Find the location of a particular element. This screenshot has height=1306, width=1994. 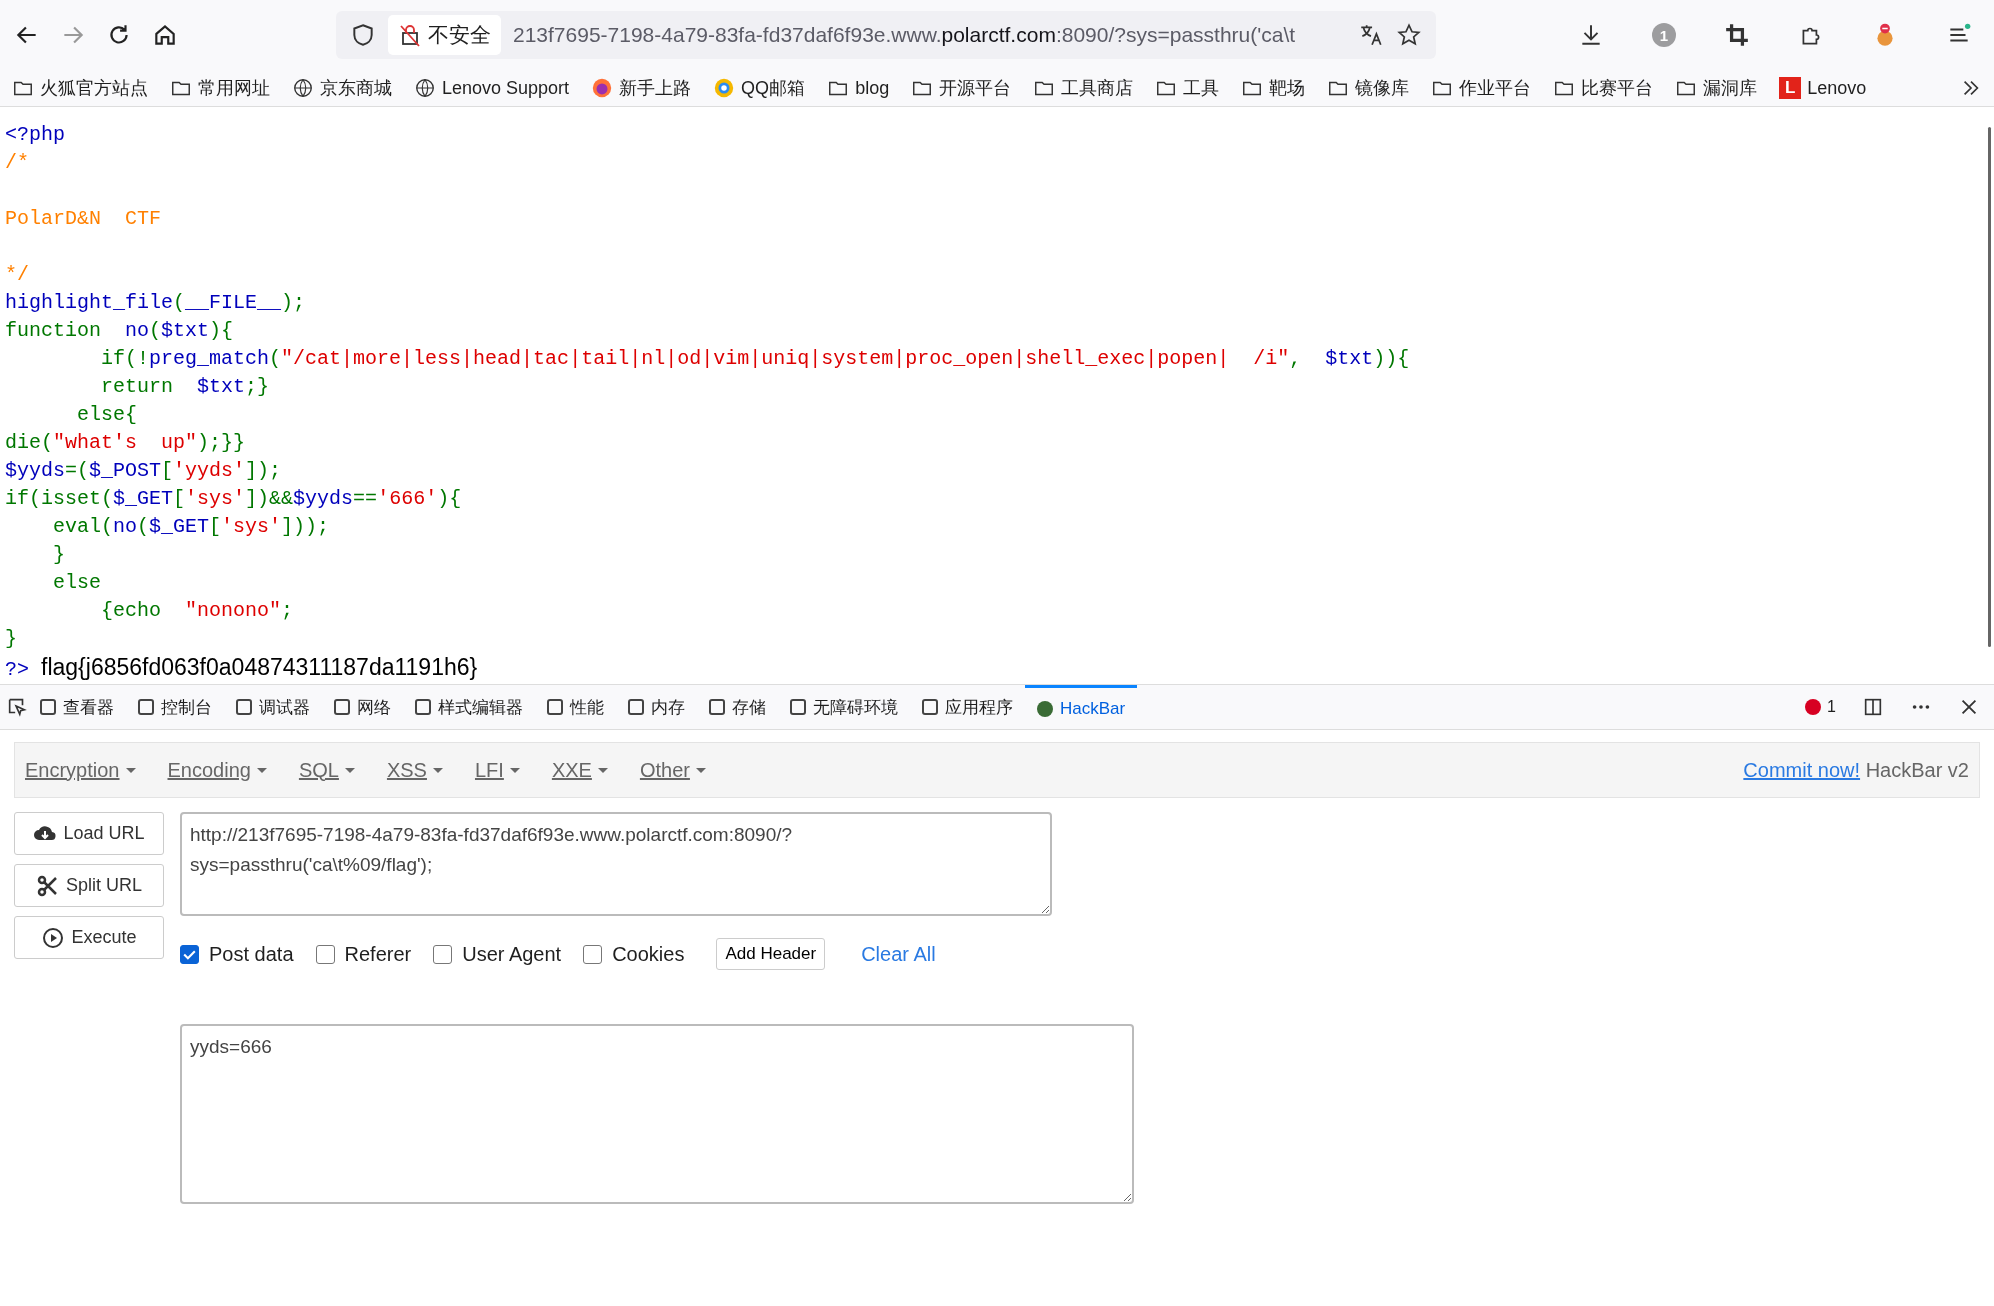

checkbox-label: Cookies is located at coordinates (648, 954).